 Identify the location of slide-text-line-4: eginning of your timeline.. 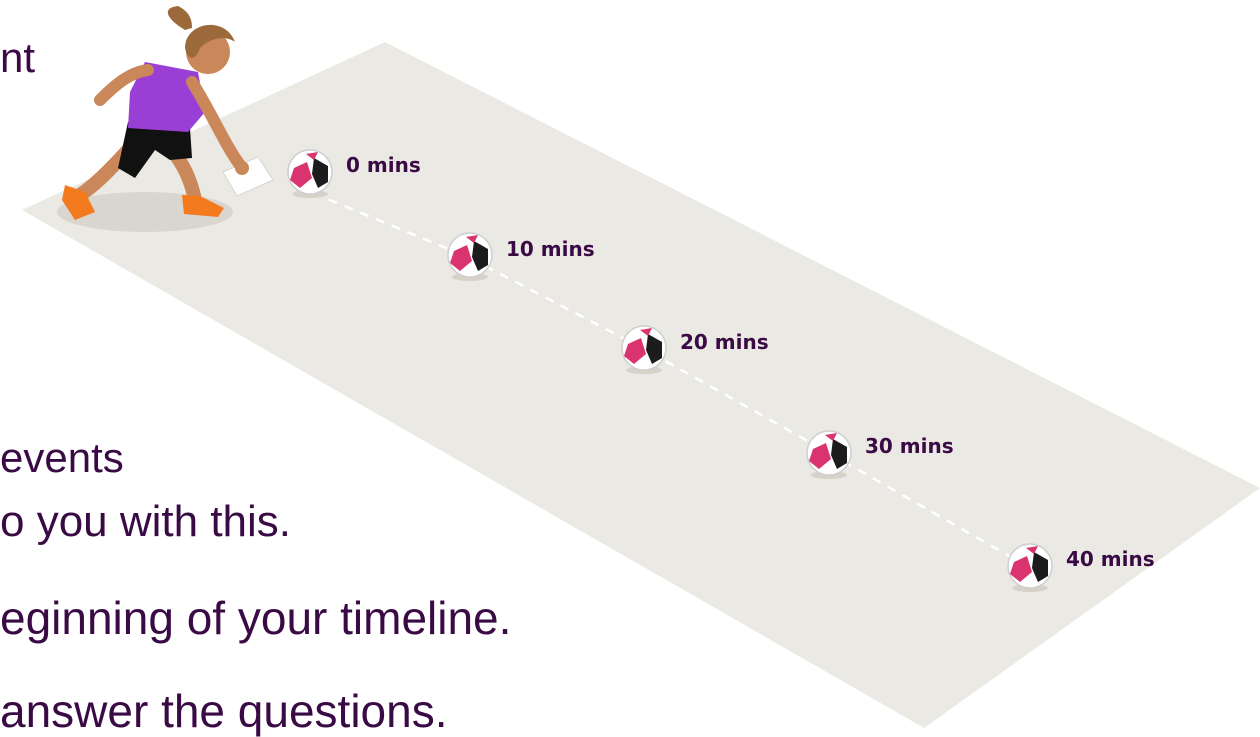
(256, 618).